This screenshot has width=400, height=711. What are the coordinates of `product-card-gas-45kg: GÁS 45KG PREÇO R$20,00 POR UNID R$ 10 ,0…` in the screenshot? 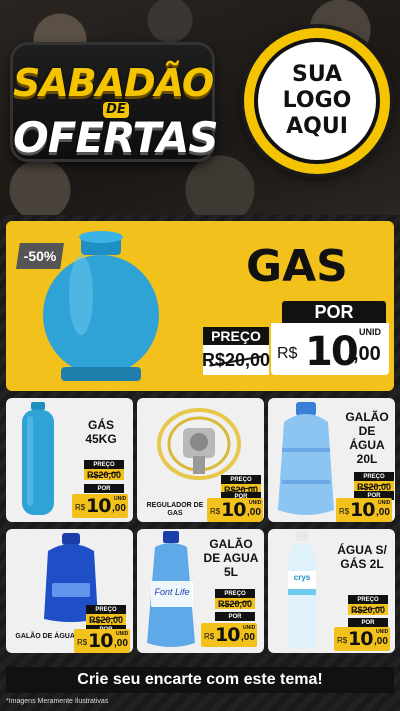 It's located at (69, 460).